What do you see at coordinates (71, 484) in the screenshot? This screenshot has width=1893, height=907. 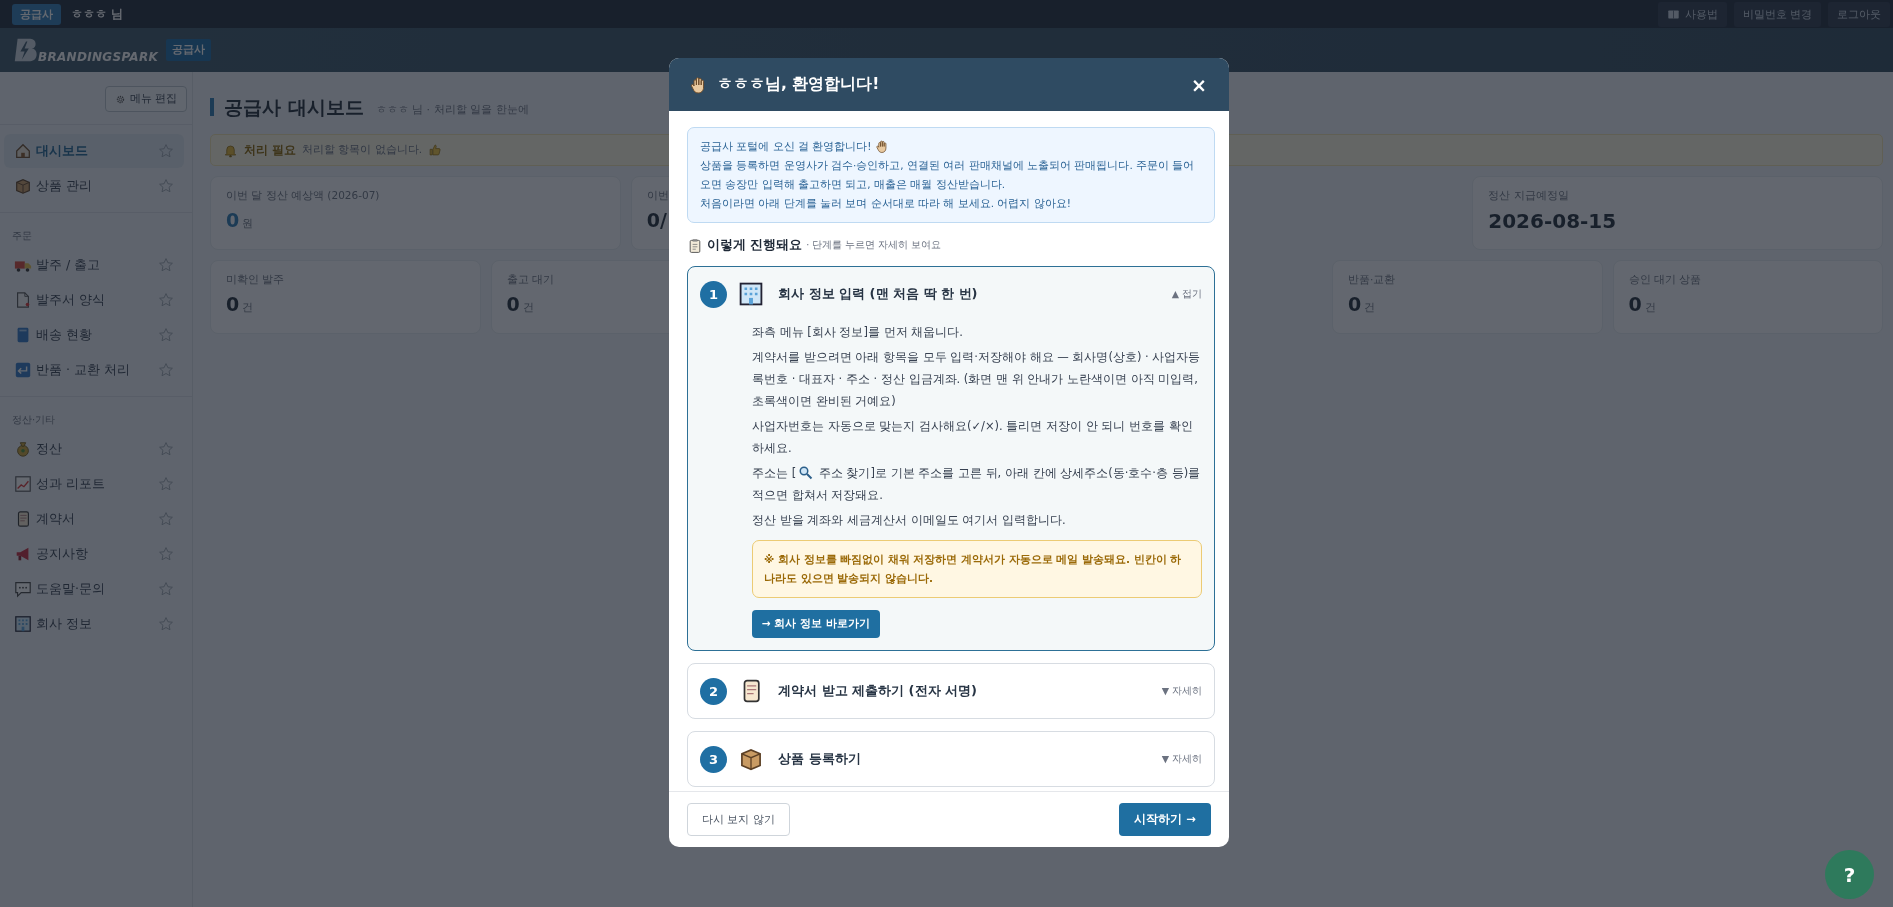 I see `item-label: 성과 리포트` at bounding box center [71, 484].